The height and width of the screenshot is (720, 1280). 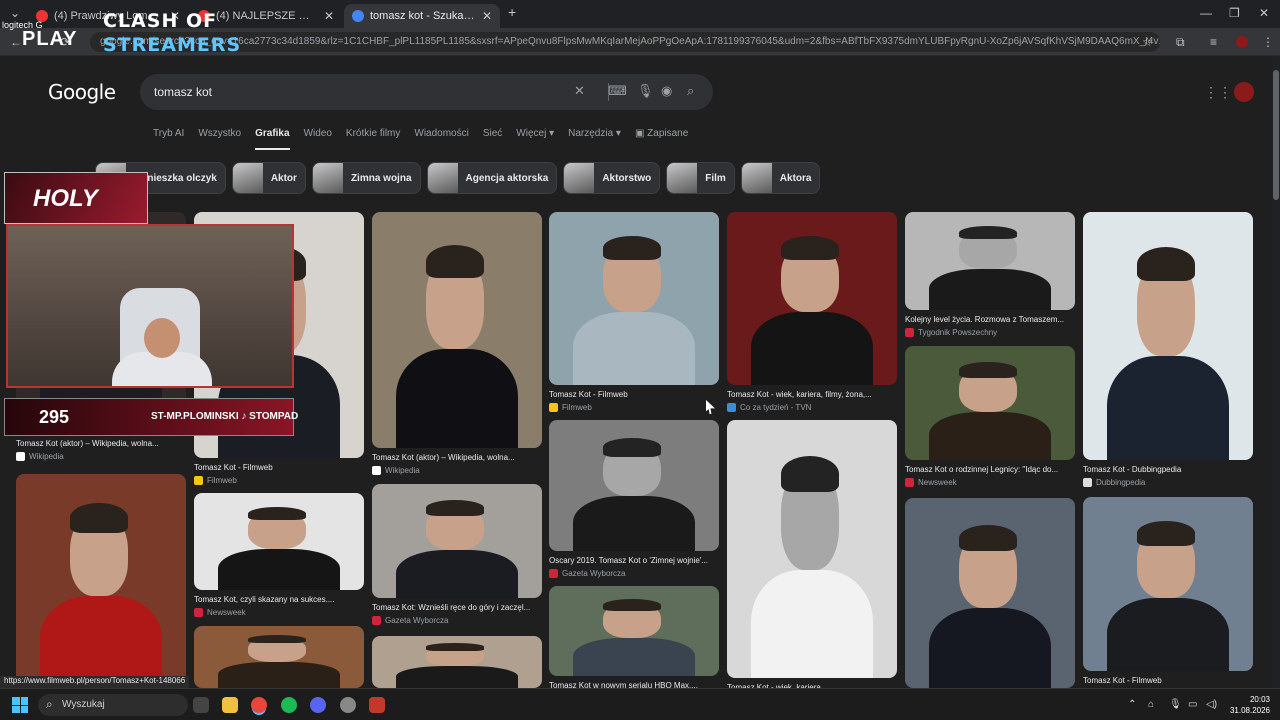 What do you see at coordinates (268, 178) in the screenshot?
I see `chip: Aktor` at bounding box center [268, 178].